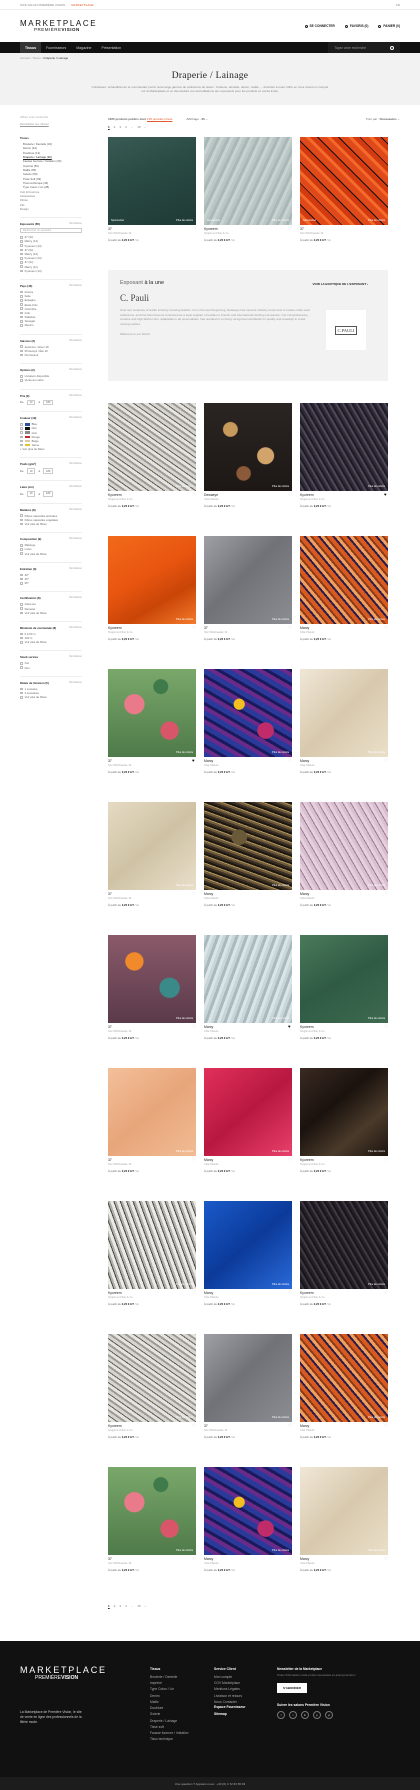 This screenshot has width=420, height=1790. Describe the element at coordinates (51, 231) in the screenshot. I see `exposant-search-input: Rechercher un exposant` at that location.